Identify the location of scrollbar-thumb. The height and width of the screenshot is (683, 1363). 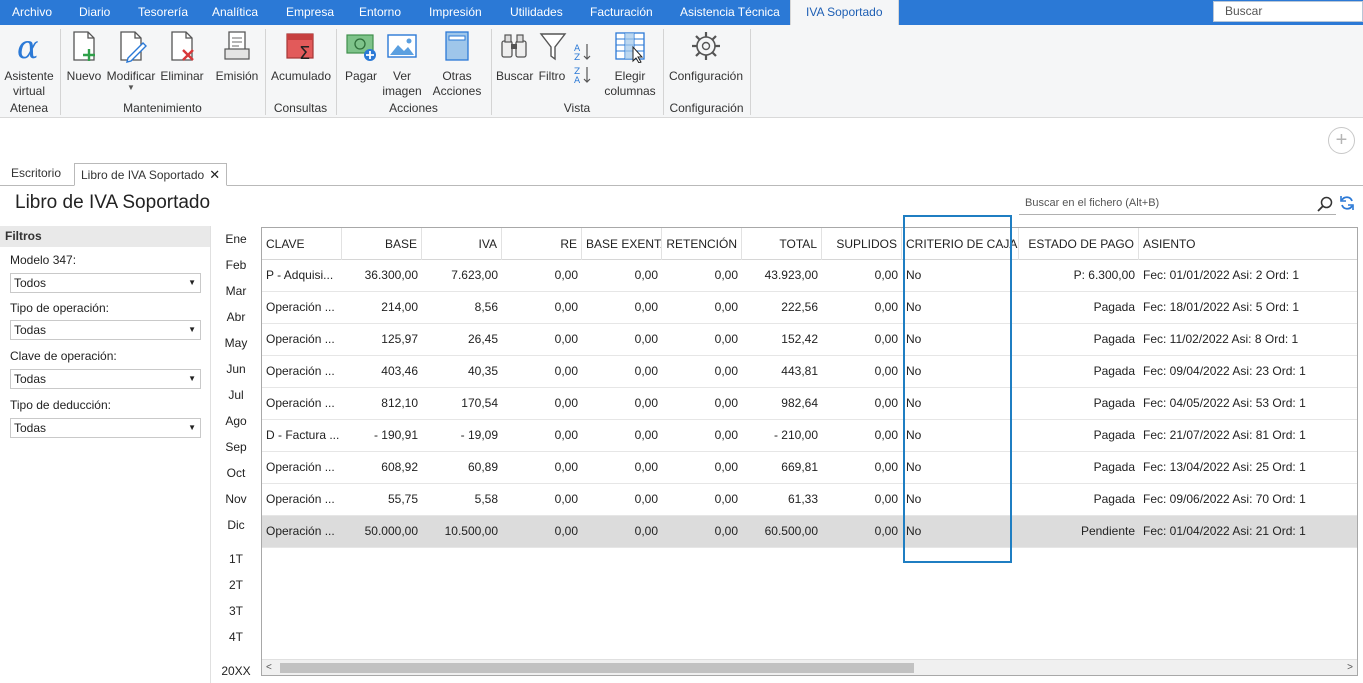
(597, 668).